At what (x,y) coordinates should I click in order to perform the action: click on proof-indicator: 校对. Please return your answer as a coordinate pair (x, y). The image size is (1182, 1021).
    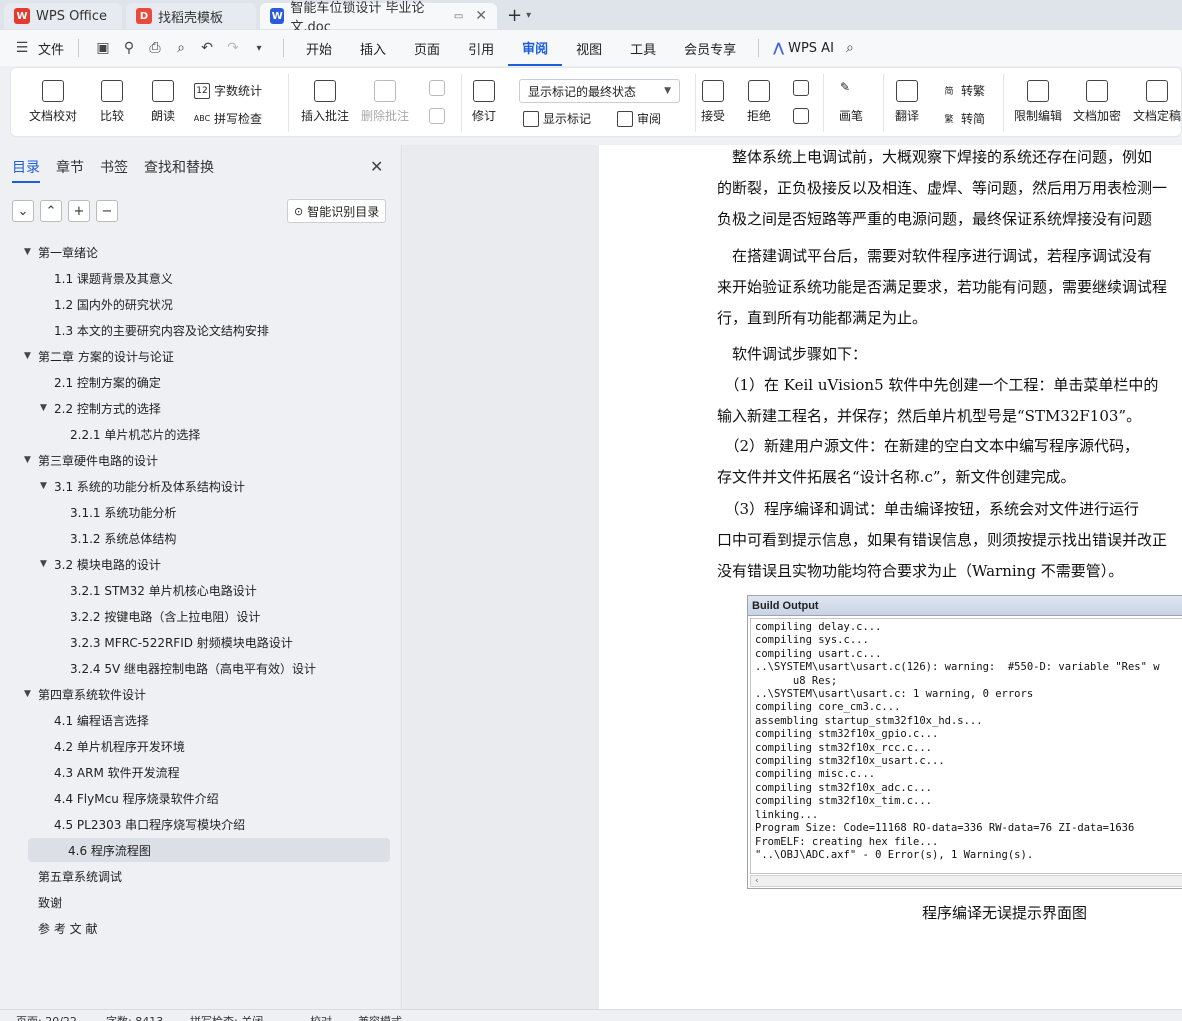
    Looking at the image, I should click on (321, 1017).